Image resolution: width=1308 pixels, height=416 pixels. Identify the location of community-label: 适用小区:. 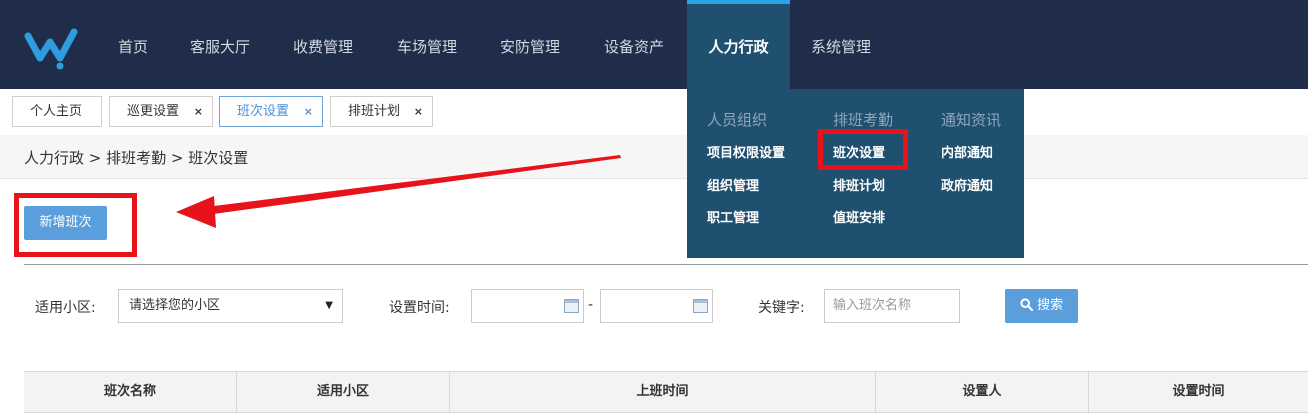
(65, 308).